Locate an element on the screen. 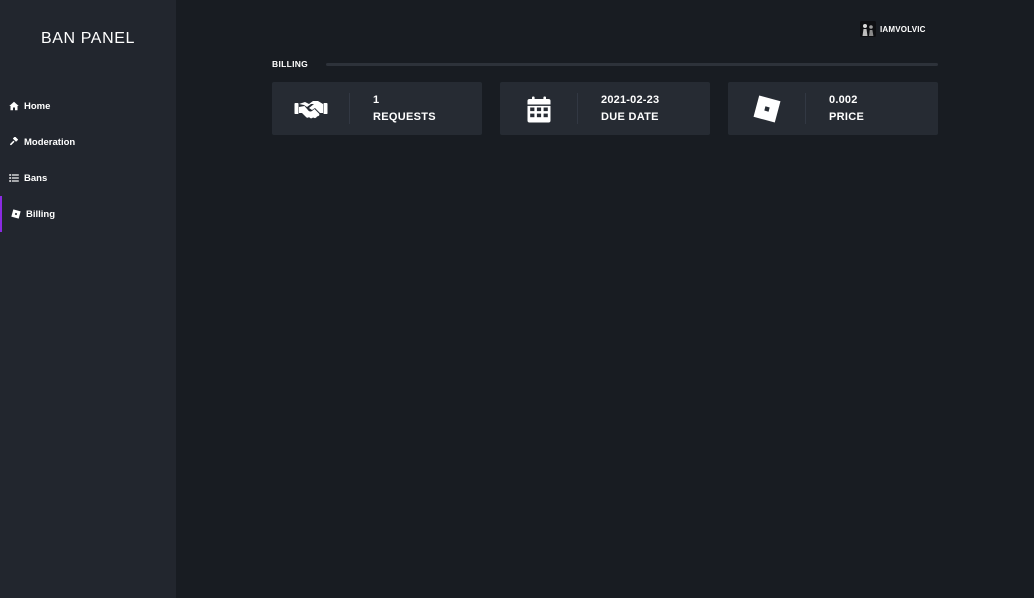 This screenshot has height=598, width=1034. price-card: 0.002 PRICE is located at coordinates (833, 108).